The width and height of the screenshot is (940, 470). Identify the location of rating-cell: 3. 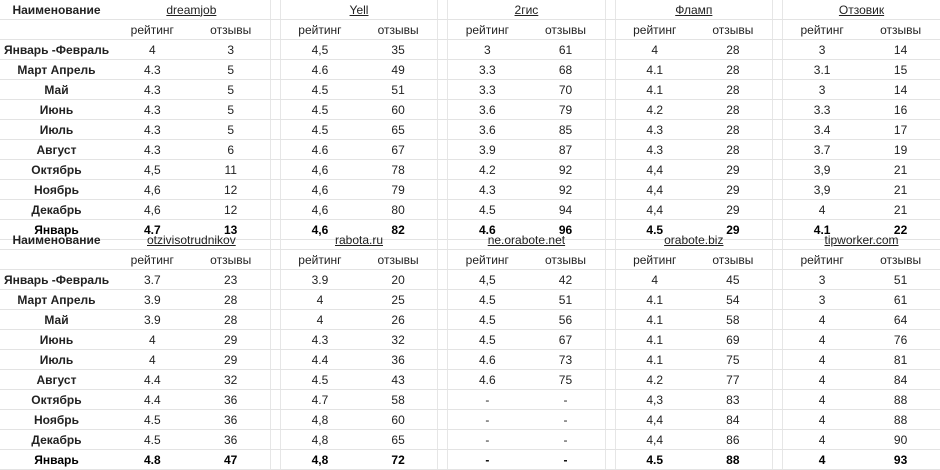
(822, 89).